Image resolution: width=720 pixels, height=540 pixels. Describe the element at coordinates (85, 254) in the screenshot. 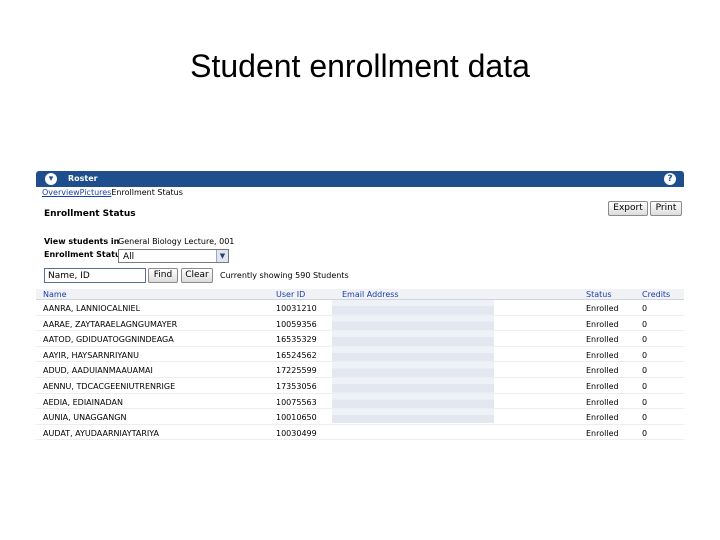

I see `enrollment-status-label: Enrollment Status` at that location.